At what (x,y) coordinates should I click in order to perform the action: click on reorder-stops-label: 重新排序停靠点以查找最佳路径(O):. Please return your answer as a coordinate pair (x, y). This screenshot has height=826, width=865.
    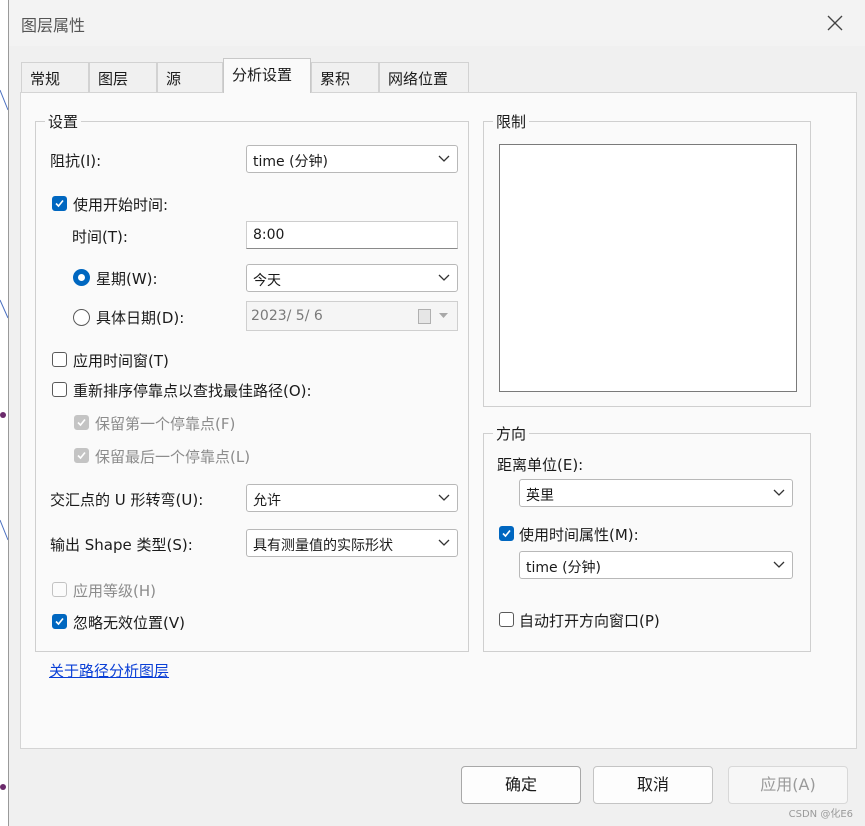
    Looking at the image, I should click on (192, 391).